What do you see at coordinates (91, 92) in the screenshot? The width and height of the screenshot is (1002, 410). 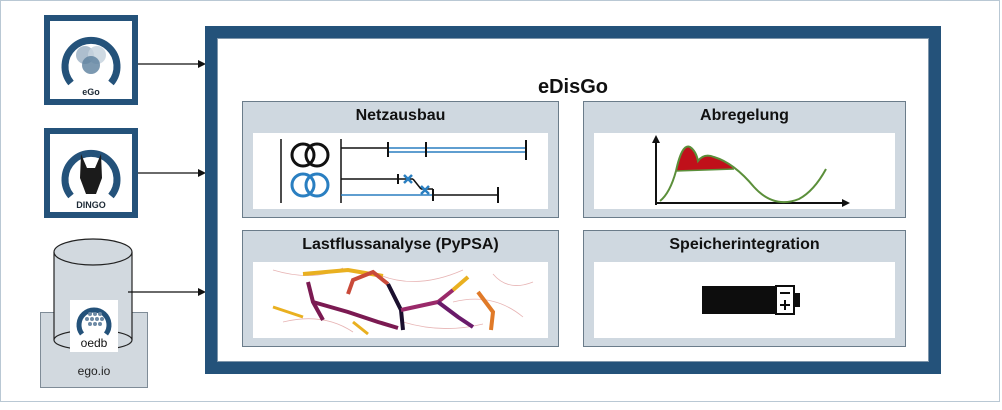 I see `ego-label: eGo` at bounding box center [91, 92].